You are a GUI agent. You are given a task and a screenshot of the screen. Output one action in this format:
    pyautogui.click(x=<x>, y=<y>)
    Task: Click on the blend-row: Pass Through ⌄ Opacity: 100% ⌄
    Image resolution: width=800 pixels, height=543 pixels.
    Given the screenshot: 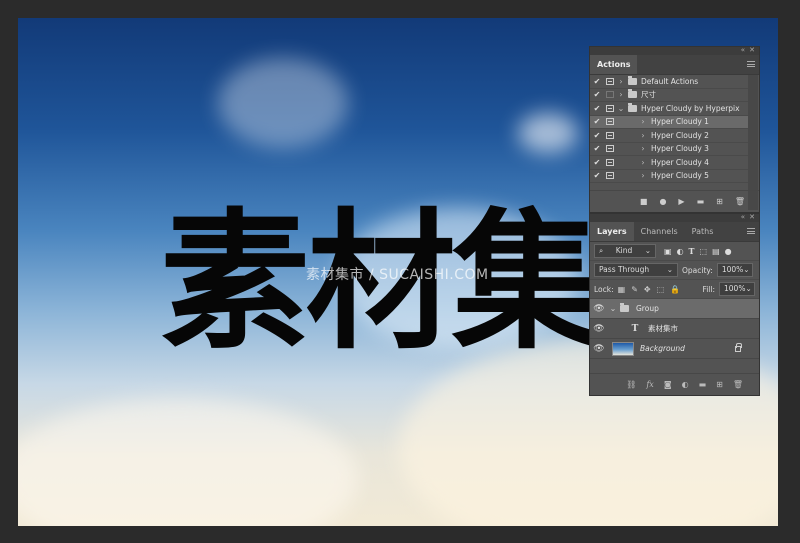 What is the action you would take?
    pyautogui.click(x=674, y=270)
    